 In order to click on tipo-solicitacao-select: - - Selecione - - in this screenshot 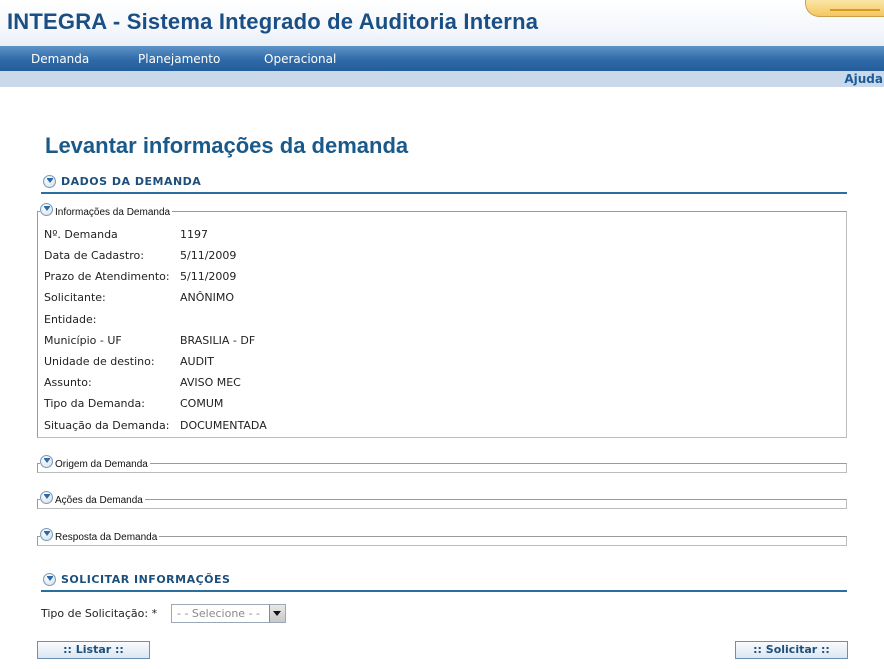, I will do `click(228, 613)`.